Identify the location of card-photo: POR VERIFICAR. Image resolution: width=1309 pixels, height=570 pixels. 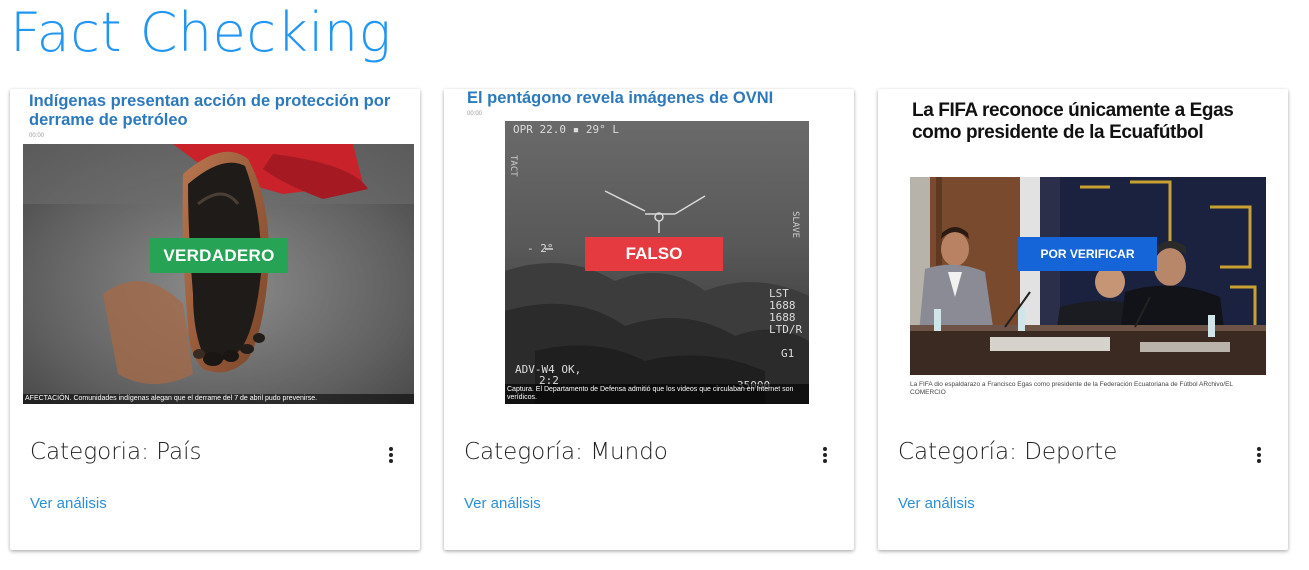
(1088, 276).